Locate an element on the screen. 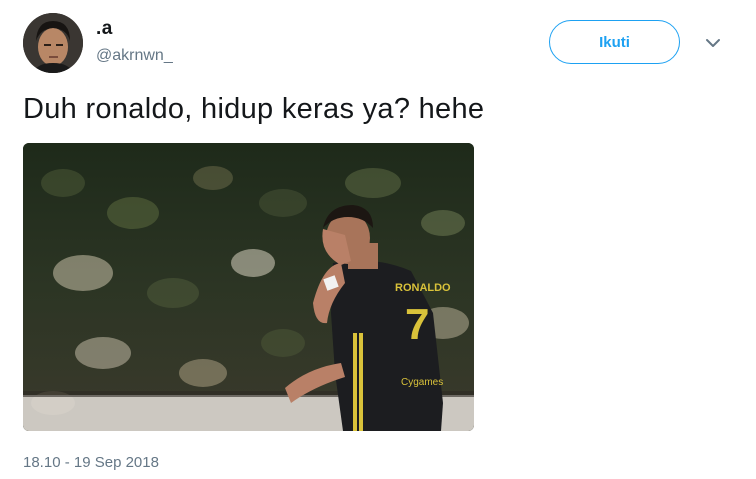  jersey-number: 7 is located at coordinates (417, 324).